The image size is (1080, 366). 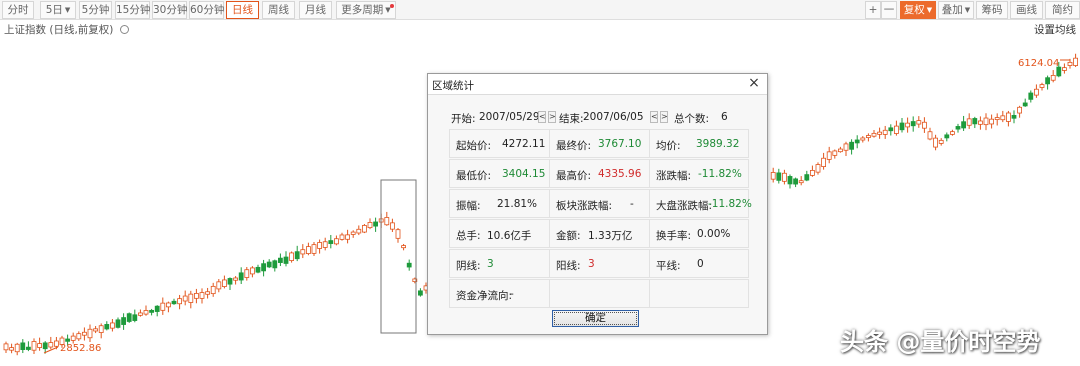 I want to click on stat-label: 金额:, so click(x=568, y=236).